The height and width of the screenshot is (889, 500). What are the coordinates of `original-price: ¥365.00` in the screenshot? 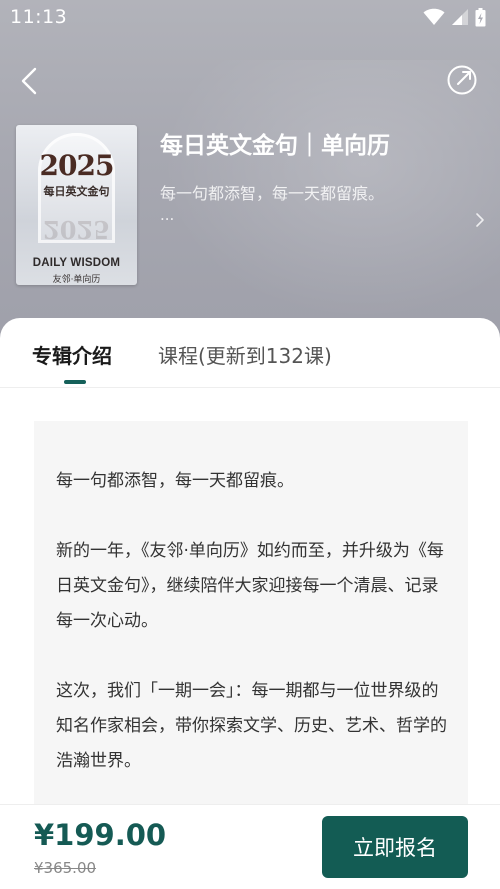 It's located at (65, 868).